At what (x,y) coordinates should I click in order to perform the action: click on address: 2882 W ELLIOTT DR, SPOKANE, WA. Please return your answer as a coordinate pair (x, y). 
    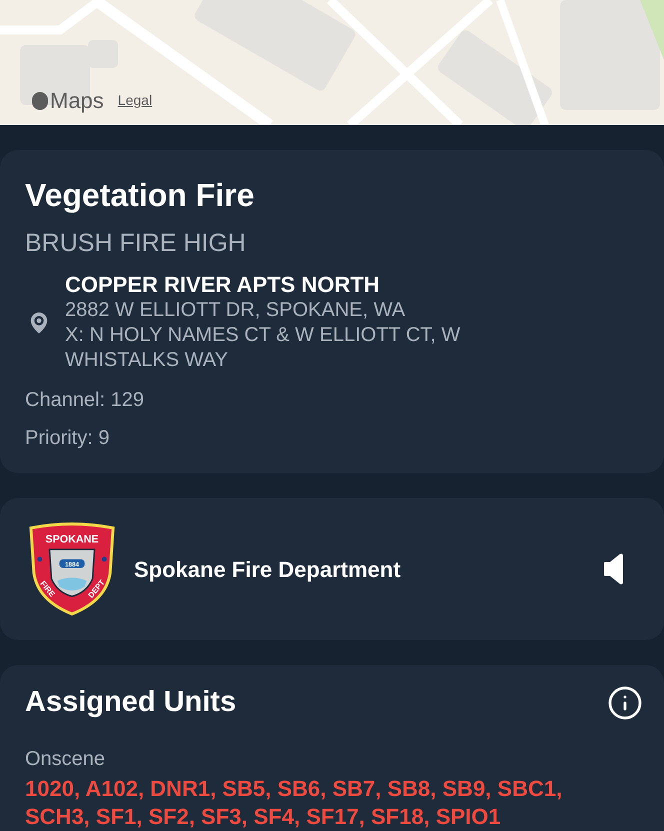
    Looking at the image, I should click on (235, 310).